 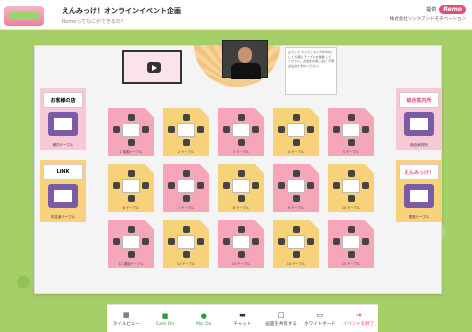 What do you see at coordinates (296, 264) in the screenshot?
I see `table-label: 14 テーブル` at bounding box center [296, 264].